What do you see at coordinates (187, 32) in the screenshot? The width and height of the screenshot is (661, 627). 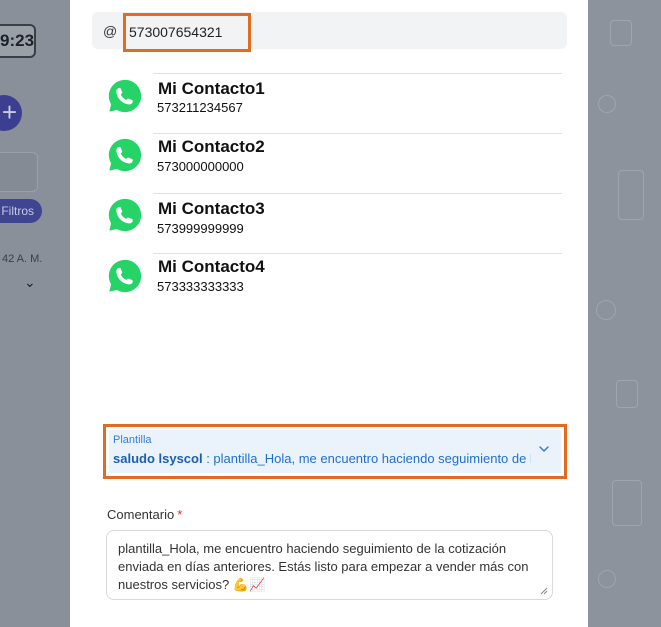 I see `search-highlight-frame` at bounding box center [187, 32].